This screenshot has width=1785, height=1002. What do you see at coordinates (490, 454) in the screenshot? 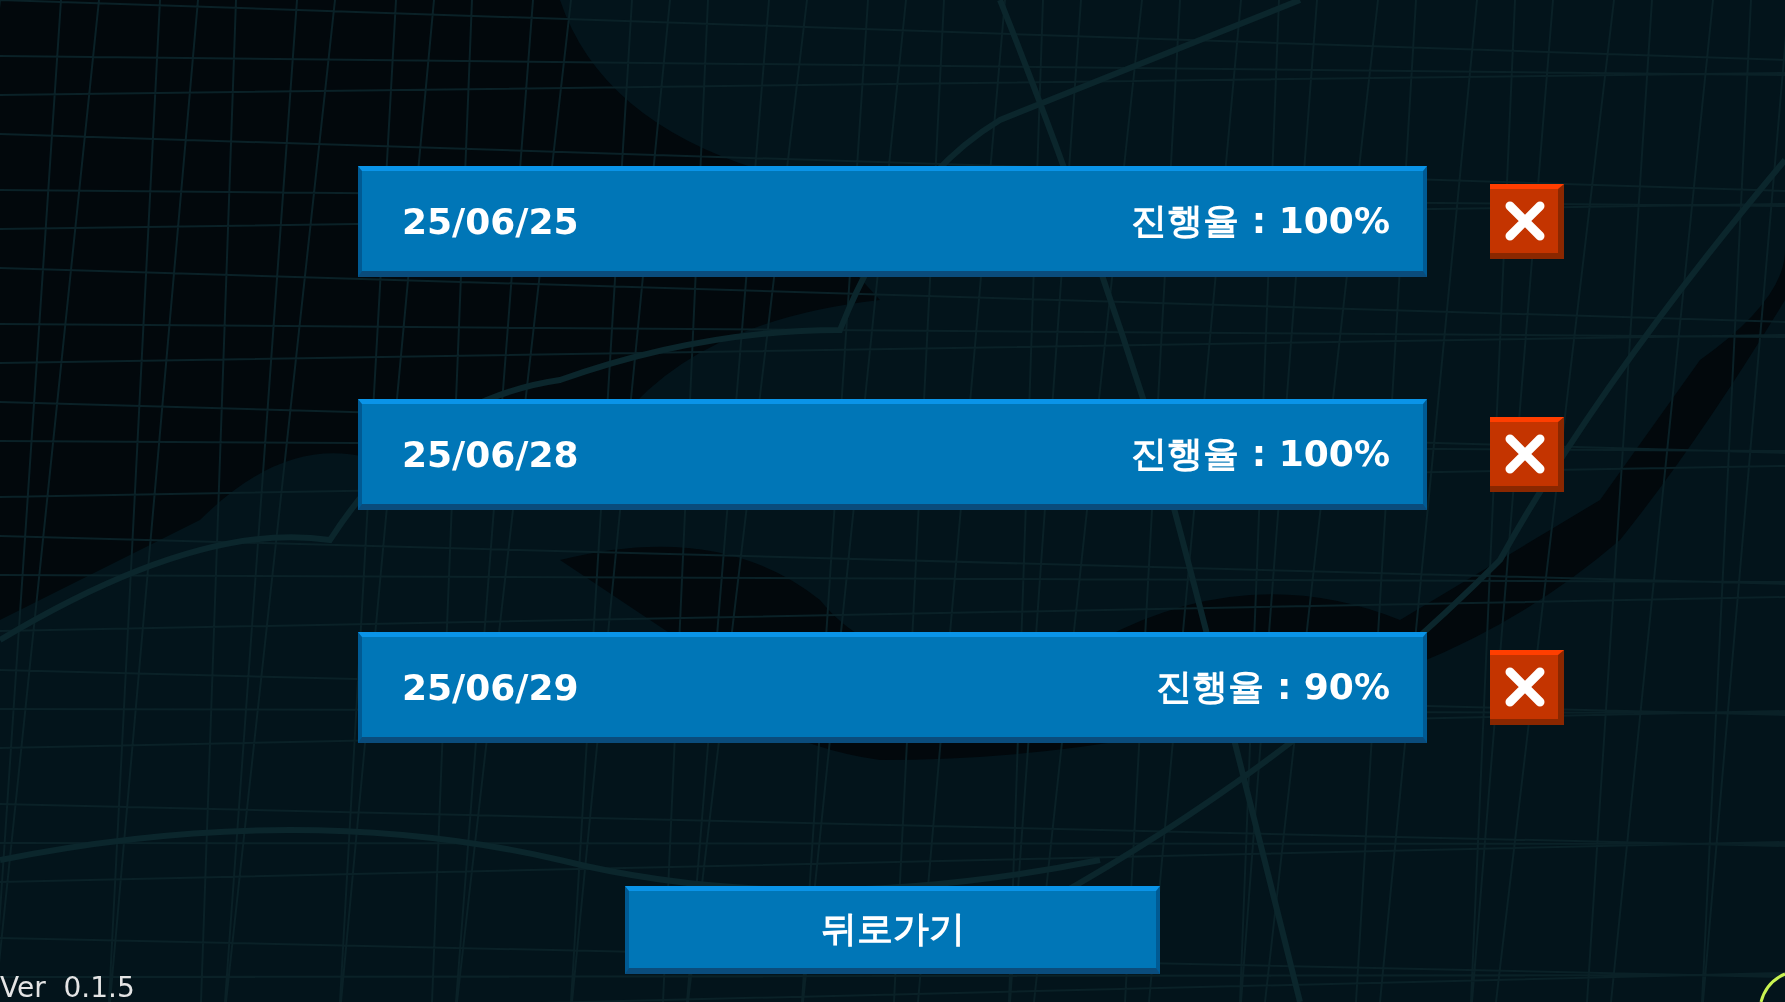
I see `save-date: 25/06/28` at bounding box center [490, 454].